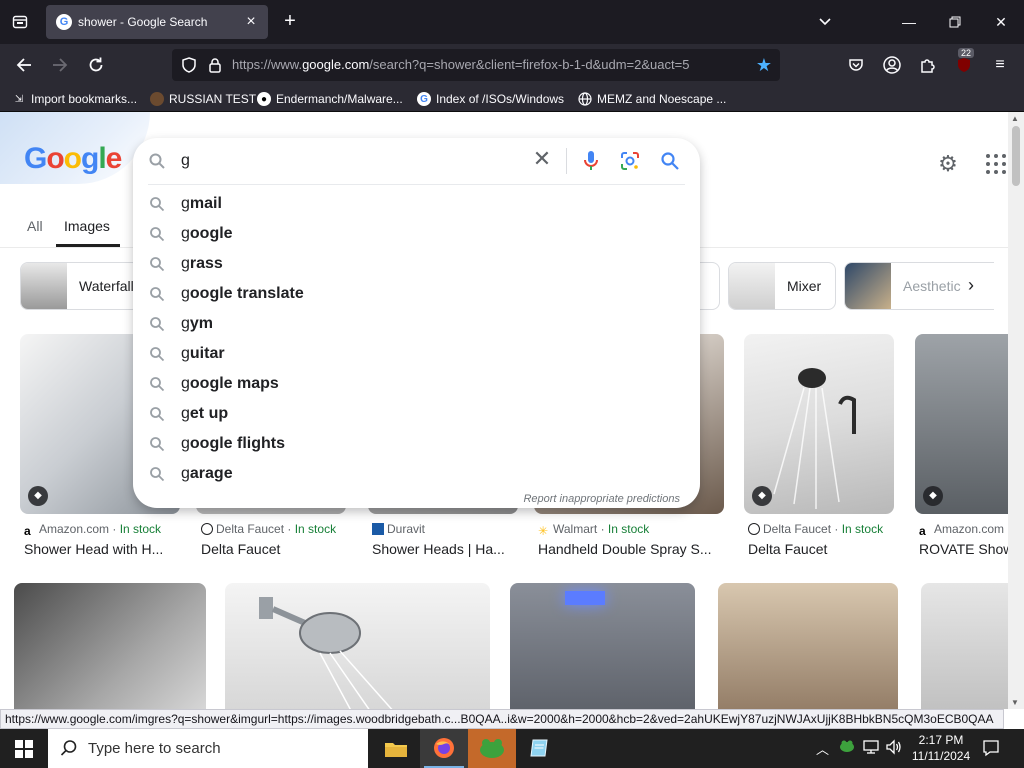 Image resolution: width=1024 pixels, height=768 pixels. What do you see at coordinates (894, 748) in the screenshot?
I see `volume-icon` at bounding box center [894, 748].